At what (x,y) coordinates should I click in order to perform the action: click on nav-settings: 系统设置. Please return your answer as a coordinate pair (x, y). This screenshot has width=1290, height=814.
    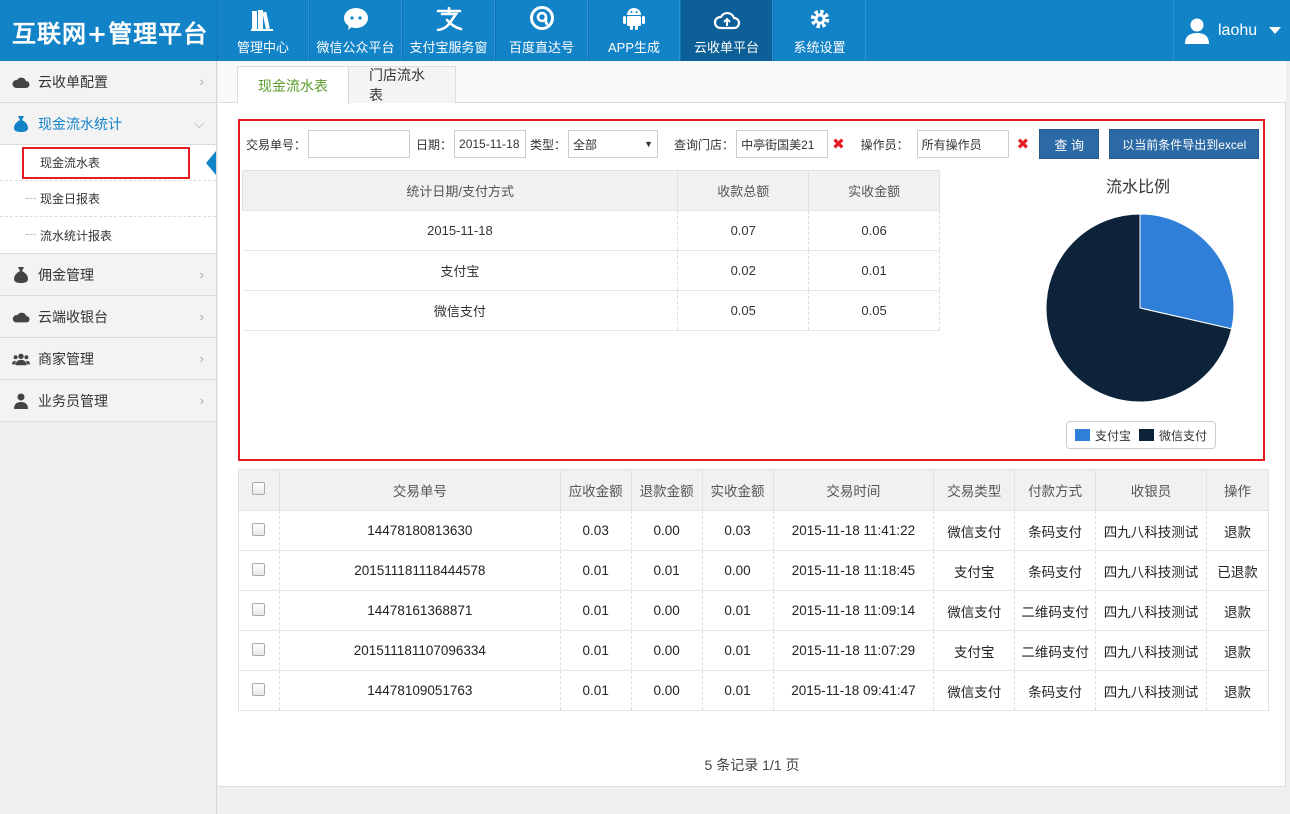
    Looking at the image, I should click on (819, 30).